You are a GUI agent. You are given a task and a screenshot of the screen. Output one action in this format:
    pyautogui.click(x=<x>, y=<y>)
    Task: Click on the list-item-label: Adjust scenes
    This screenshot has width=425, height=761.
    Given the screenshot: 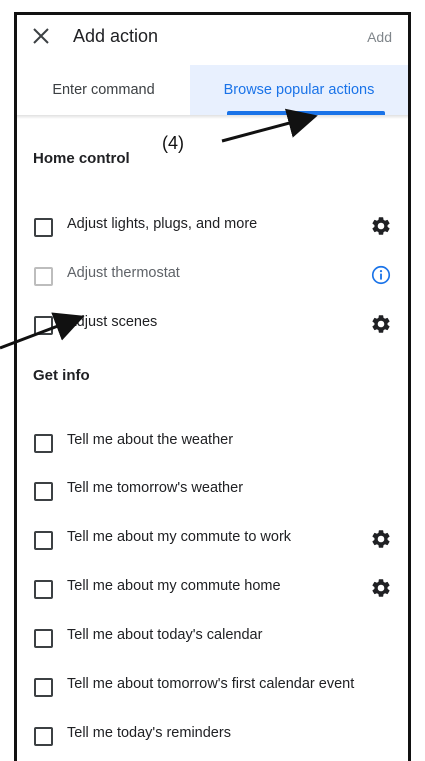 What is the action you would take?
    pyautogui.click(x=112, y=322)
    